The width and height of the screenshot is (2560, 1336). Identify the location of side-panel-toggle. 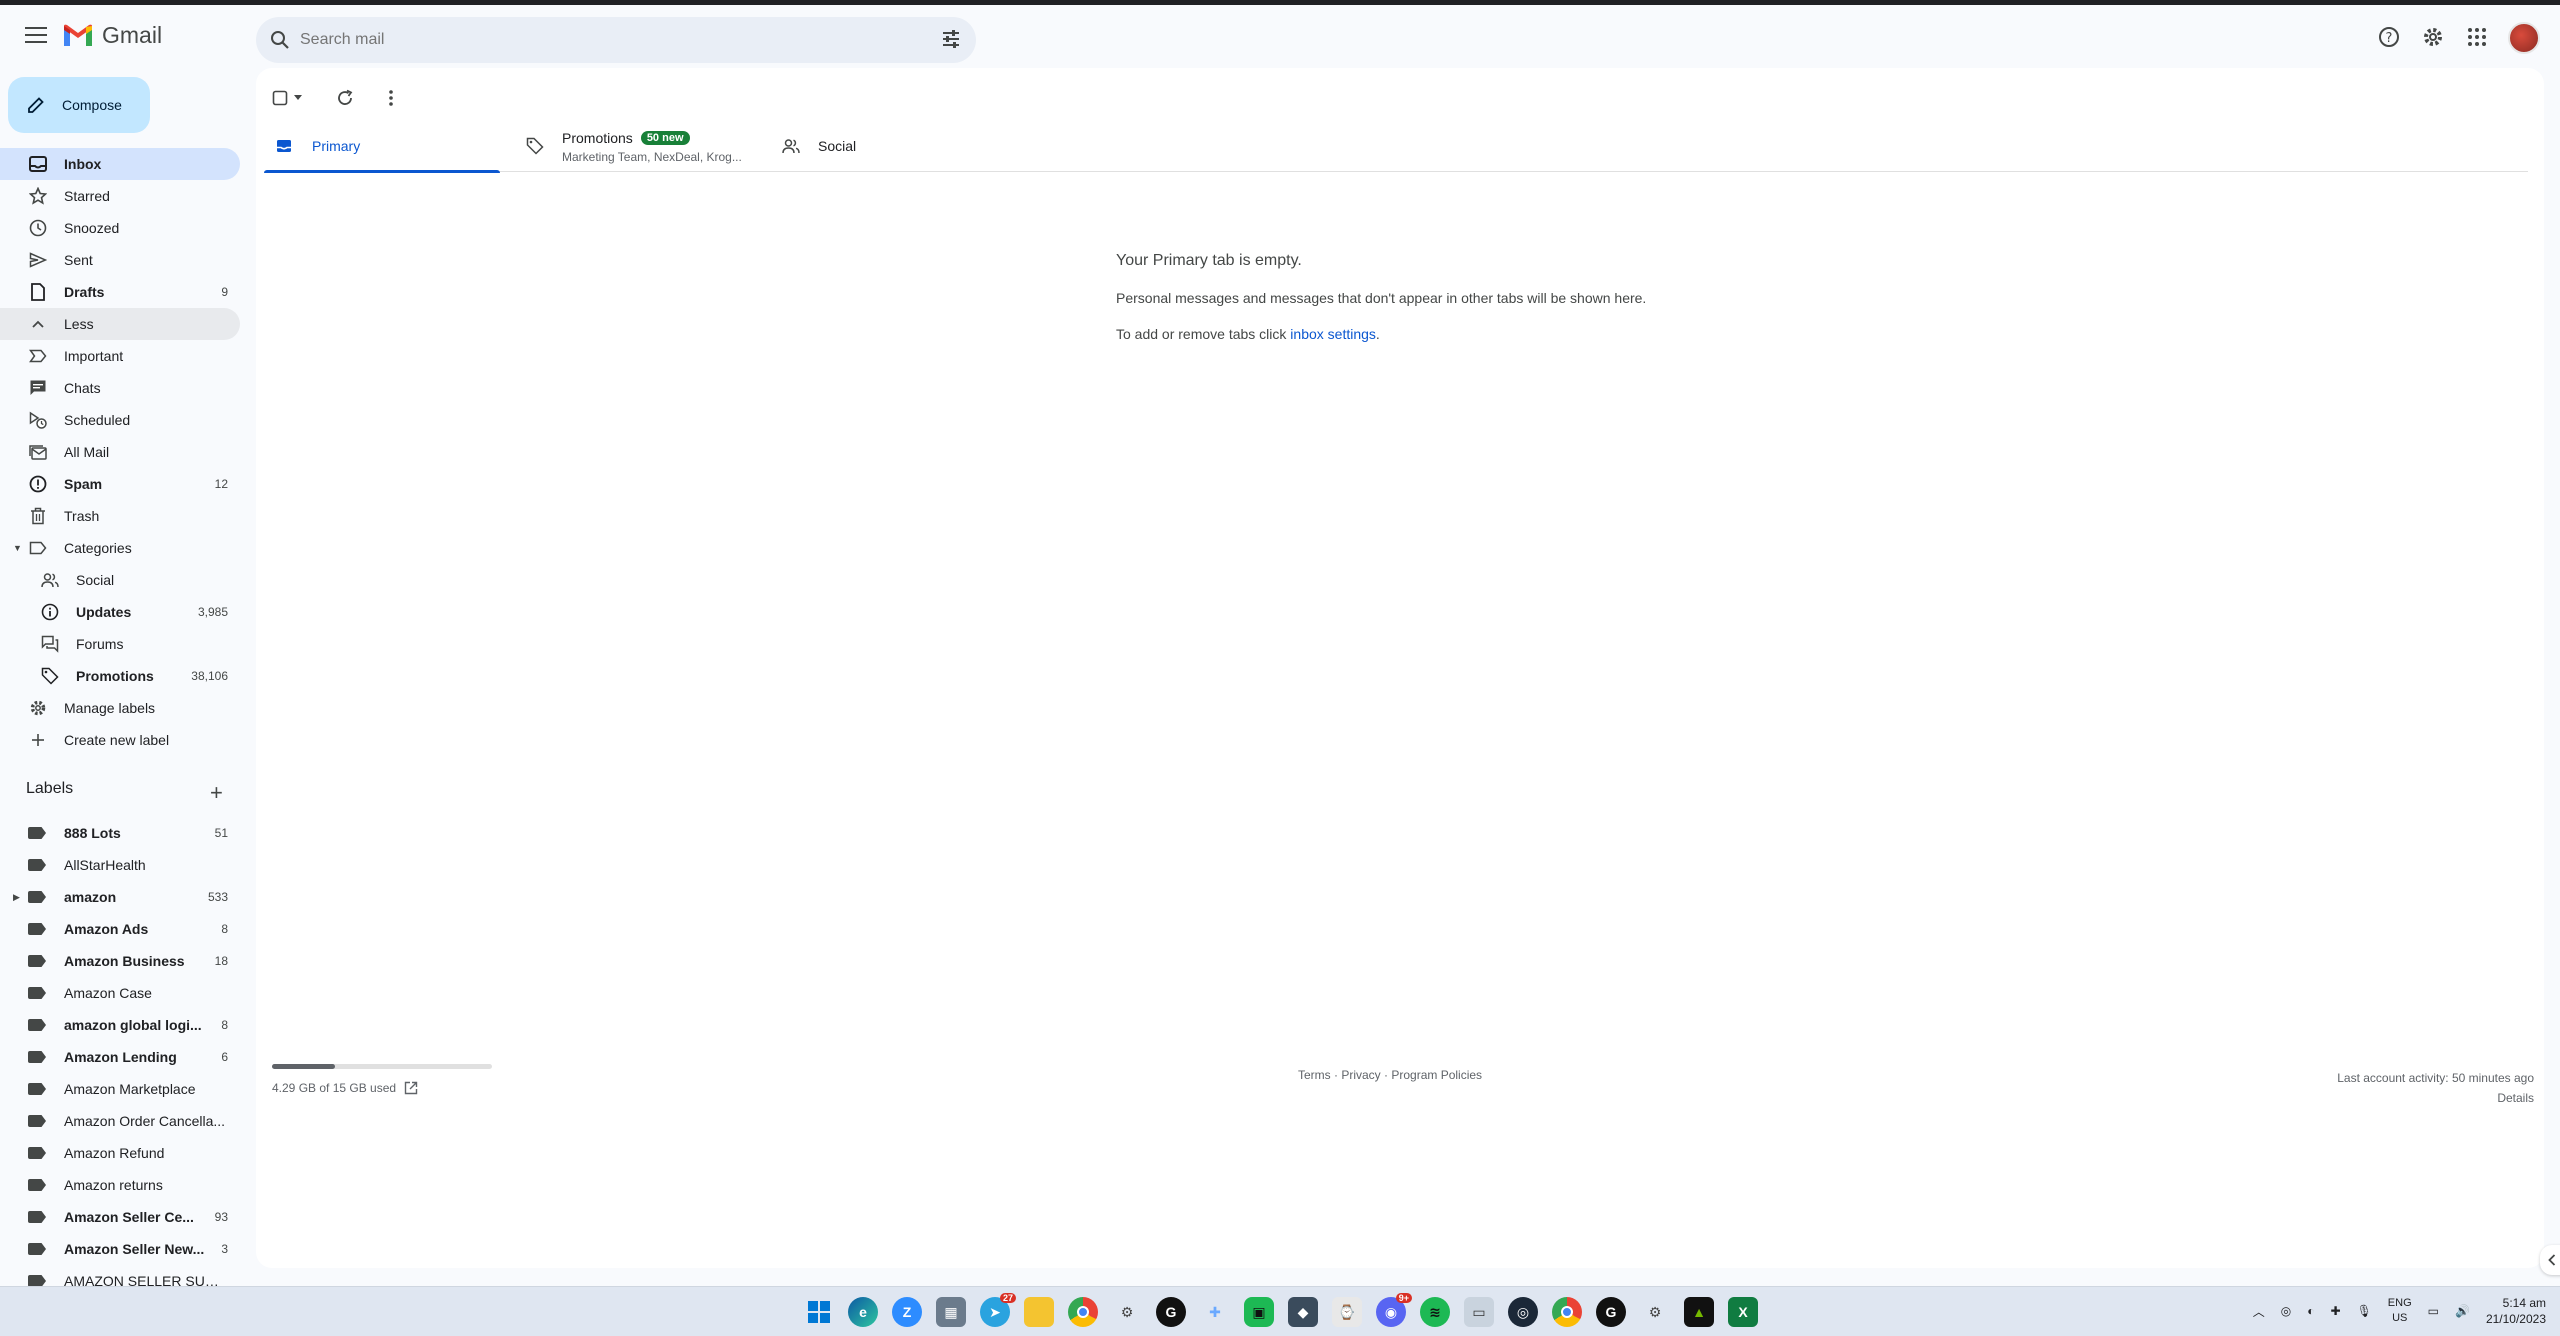
(2550, 1260).